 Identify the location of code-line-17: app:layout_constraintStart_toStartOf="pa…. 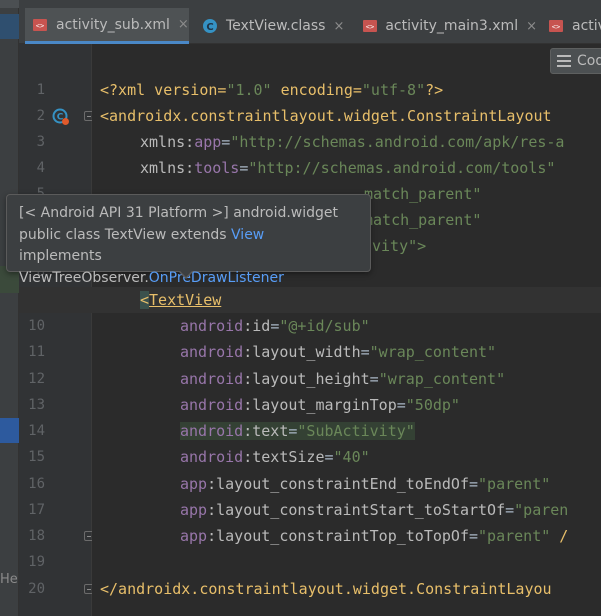
(374, 510).